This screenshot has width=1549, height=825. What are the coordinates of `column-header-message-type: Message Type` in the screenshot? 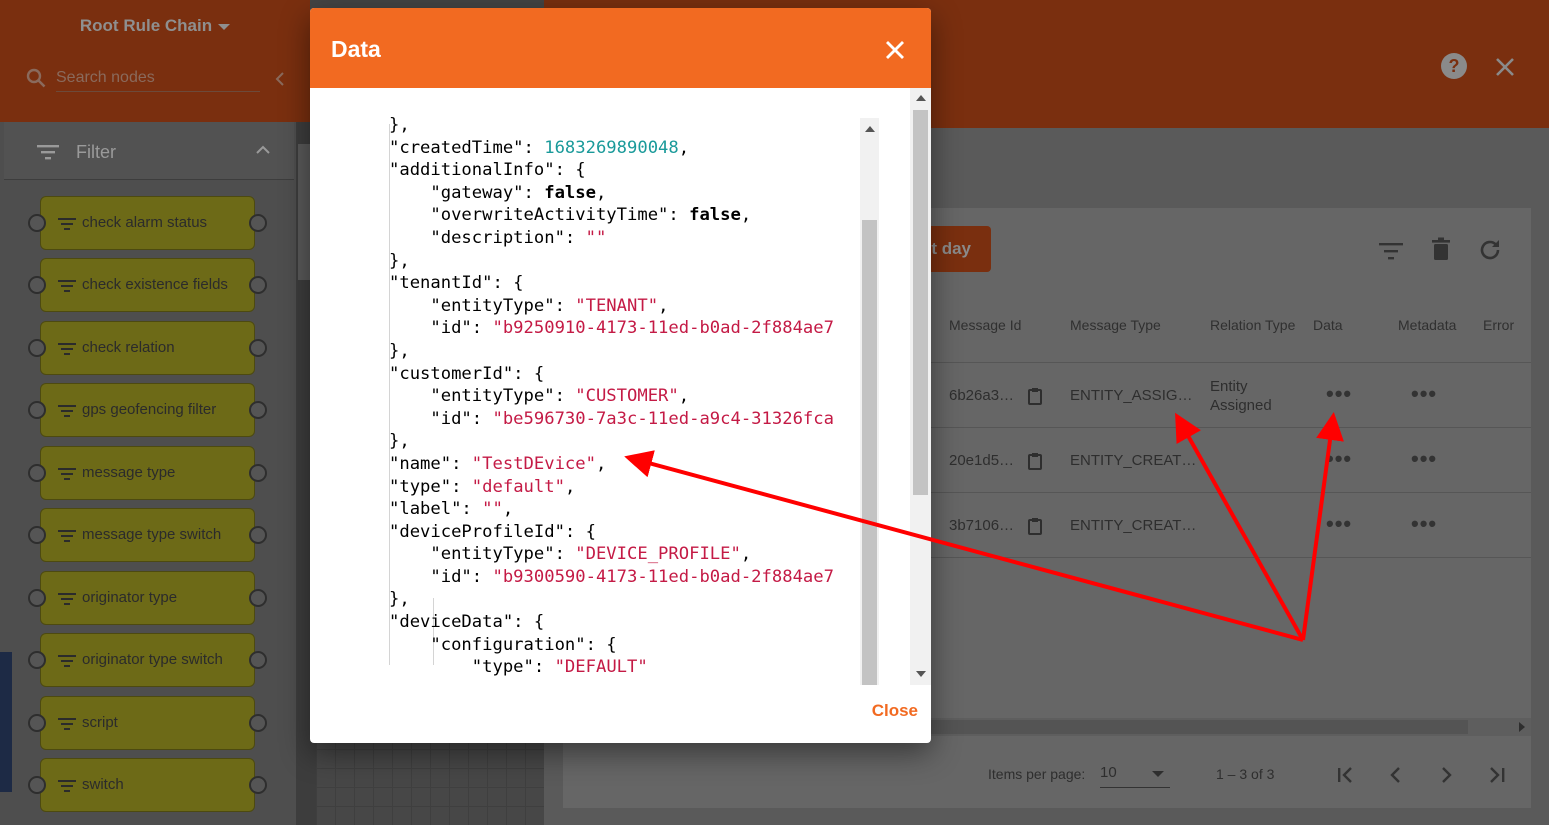 It's located at (1115, 325).